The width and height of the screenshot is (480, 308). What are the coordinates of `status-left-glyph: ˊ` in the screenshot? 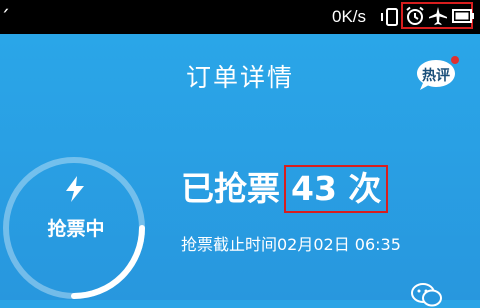 It's located at (5, 18).